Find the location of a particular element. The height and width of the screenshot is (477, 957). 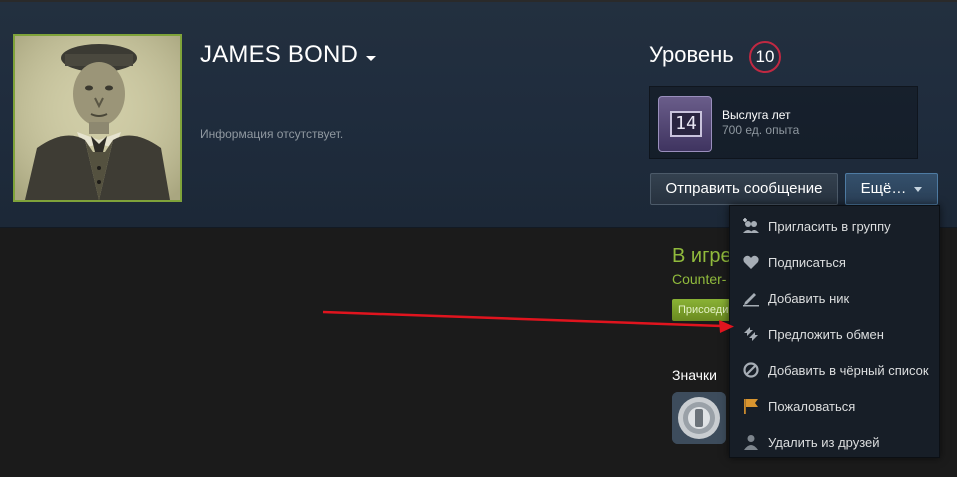

level-badge: 10 is located at coordinates (765, 57).